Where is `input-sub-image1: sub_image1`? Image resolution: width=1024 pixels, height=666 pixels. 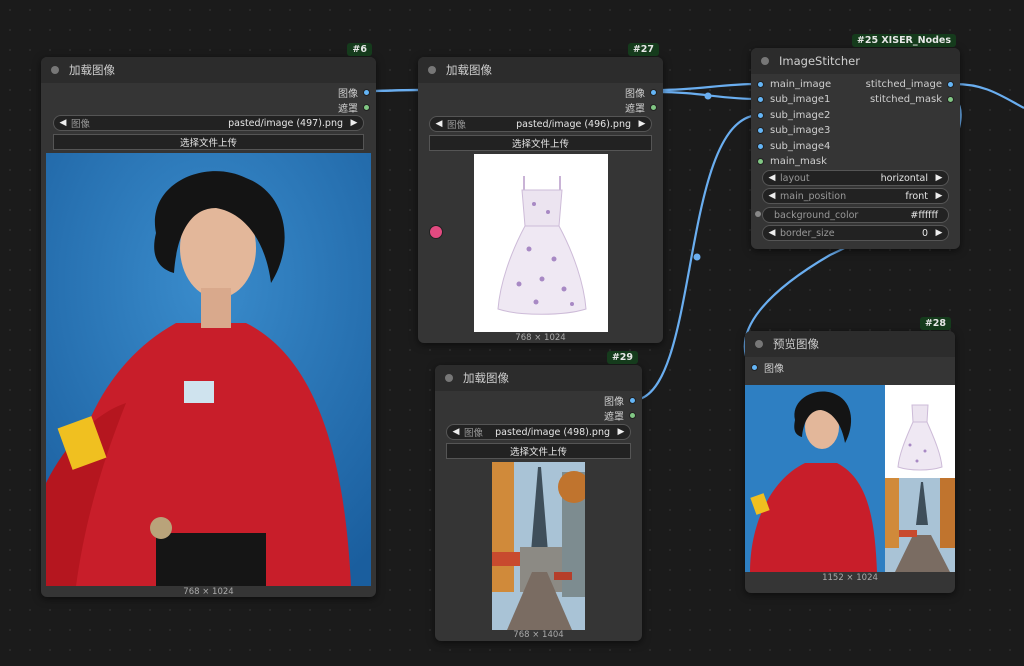
input-sub-image1: sub_image1 is located at coordinates (793, 99).